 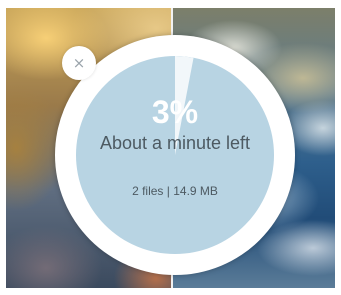 I want to click on time-remaining: About a minute left, so click(x=175, y=143).